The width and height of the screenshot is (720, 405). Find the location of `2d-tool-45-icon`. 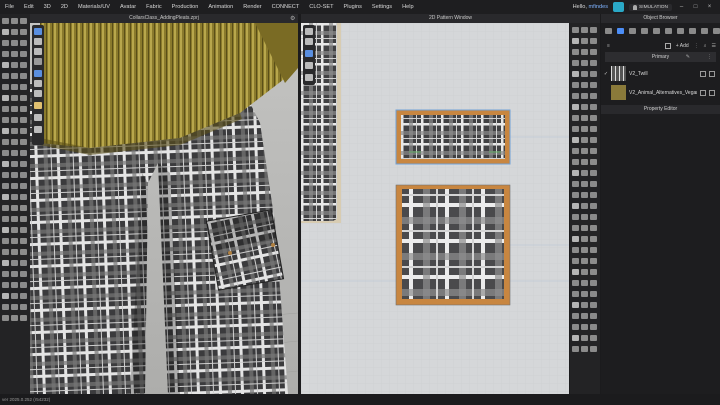

2d-tool-45-icon is located at coordinates (593, 184).